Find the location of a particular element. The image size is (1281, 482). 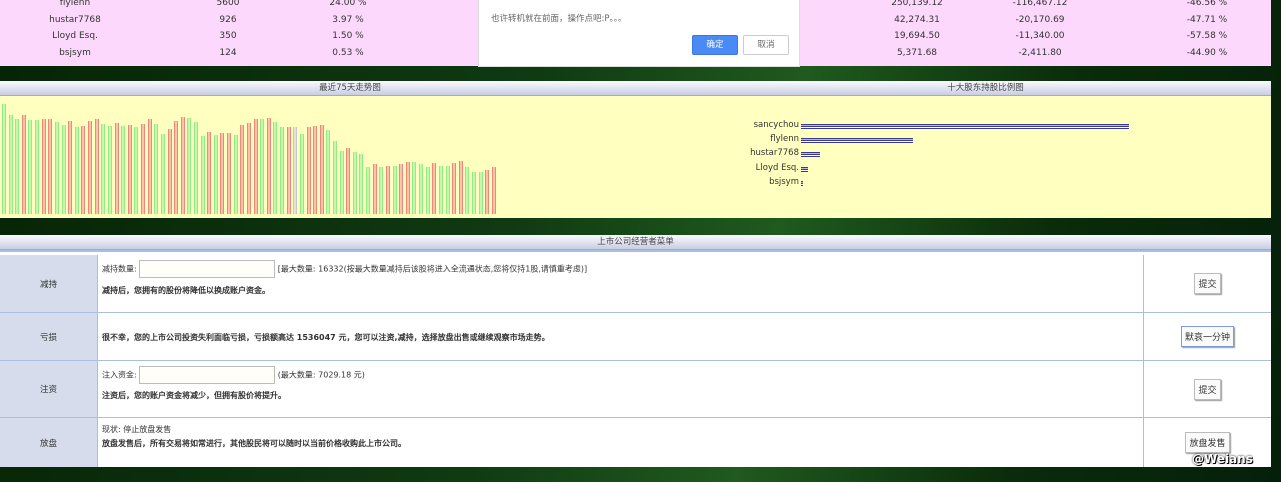

row-label: 放盘 is located at coordinates (49, 442).